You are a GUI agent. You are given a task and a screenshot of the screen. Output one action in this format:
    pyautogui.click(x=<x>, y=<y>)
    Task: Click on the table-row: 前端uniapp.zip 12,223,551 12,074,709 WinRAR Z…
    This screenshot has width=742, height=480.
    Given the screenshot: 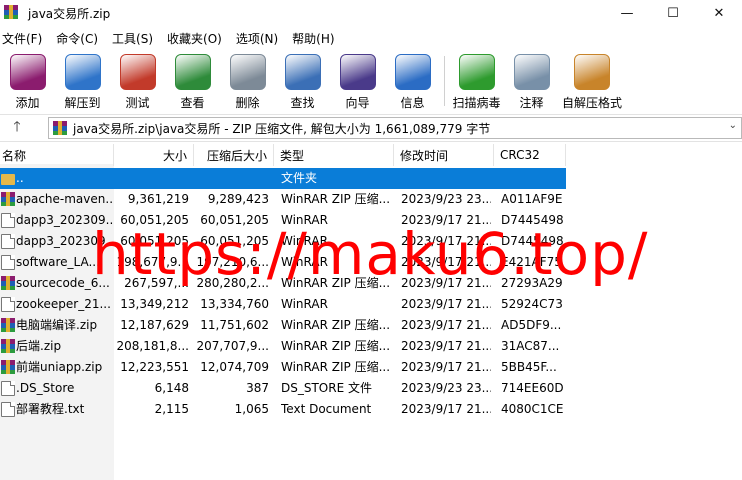 What is the action you would take?
    pyautogui.click(x=283, y=367)
    